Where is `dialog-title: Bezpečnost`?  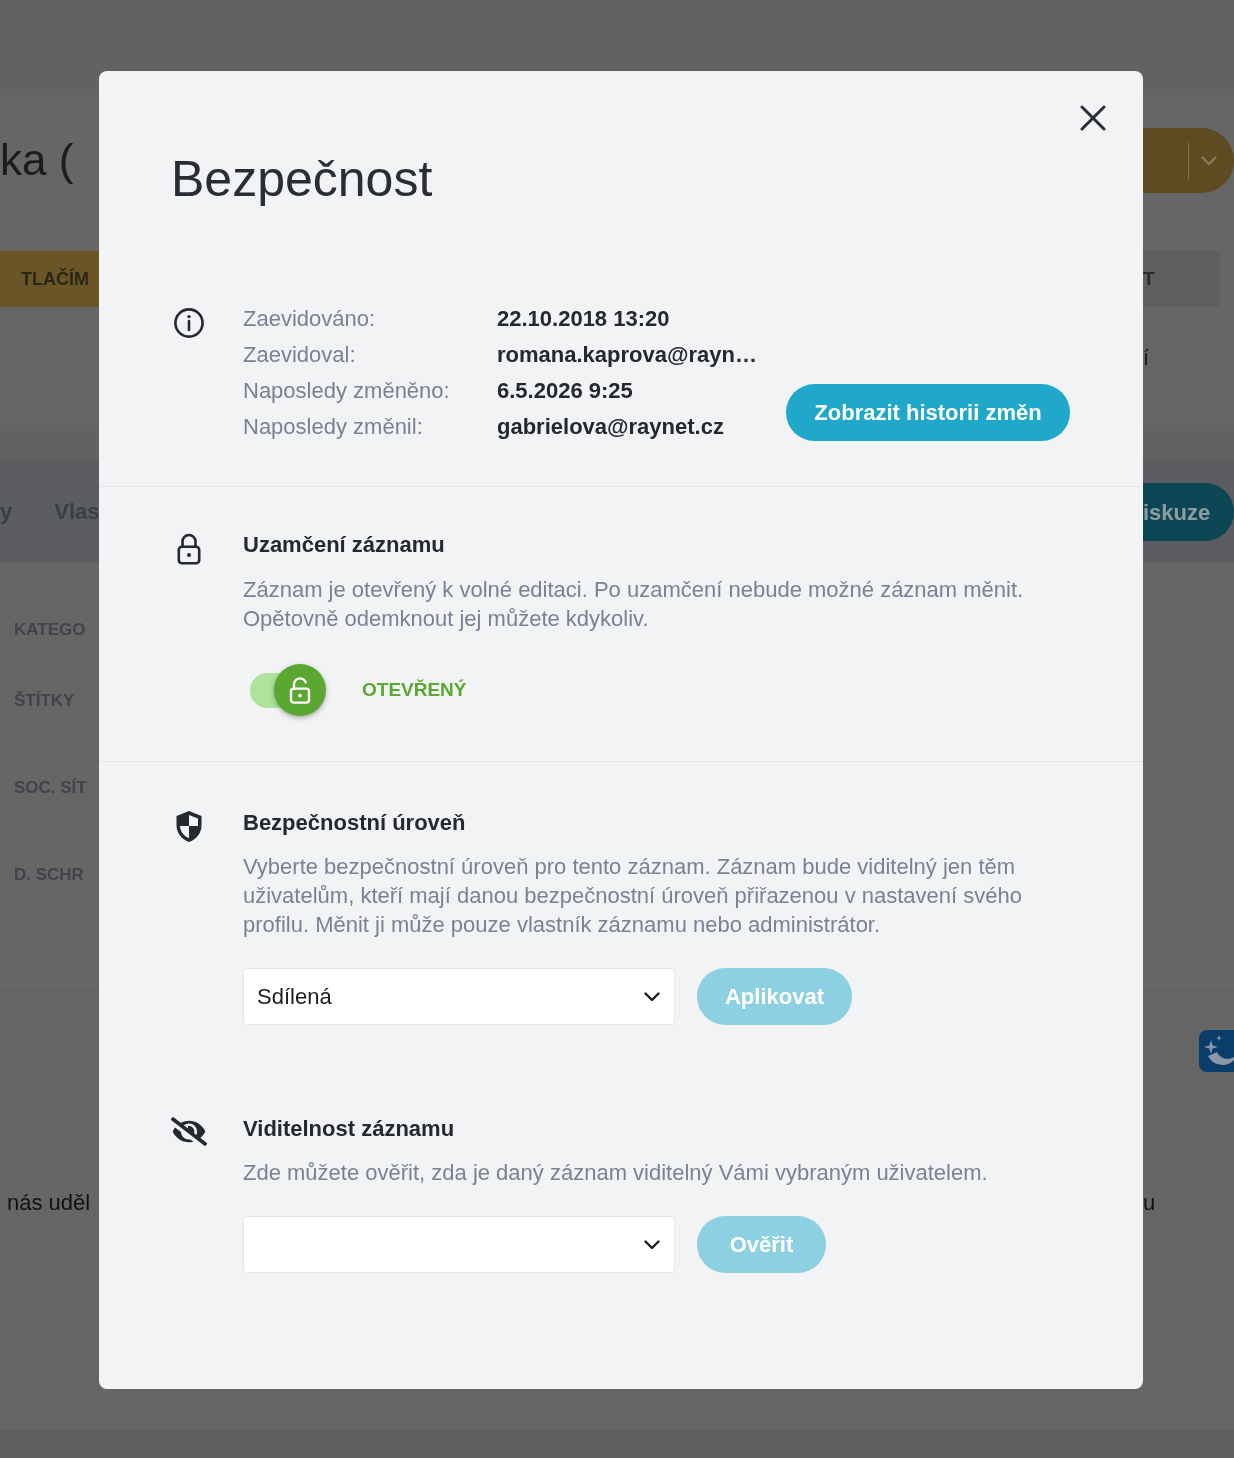
dialog-title: Bezpečnost is located at coordinates (302, 179).